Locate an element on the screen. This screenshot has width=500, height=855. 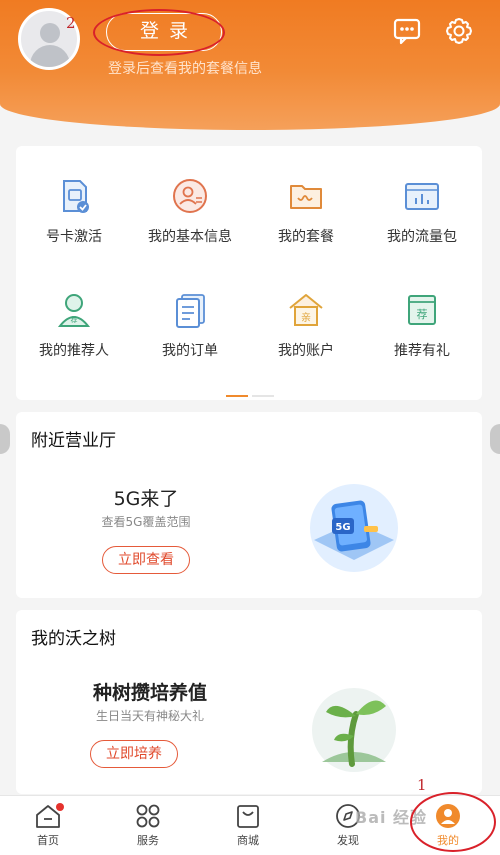
data-chart-icon is located at coordinates (422, 196).